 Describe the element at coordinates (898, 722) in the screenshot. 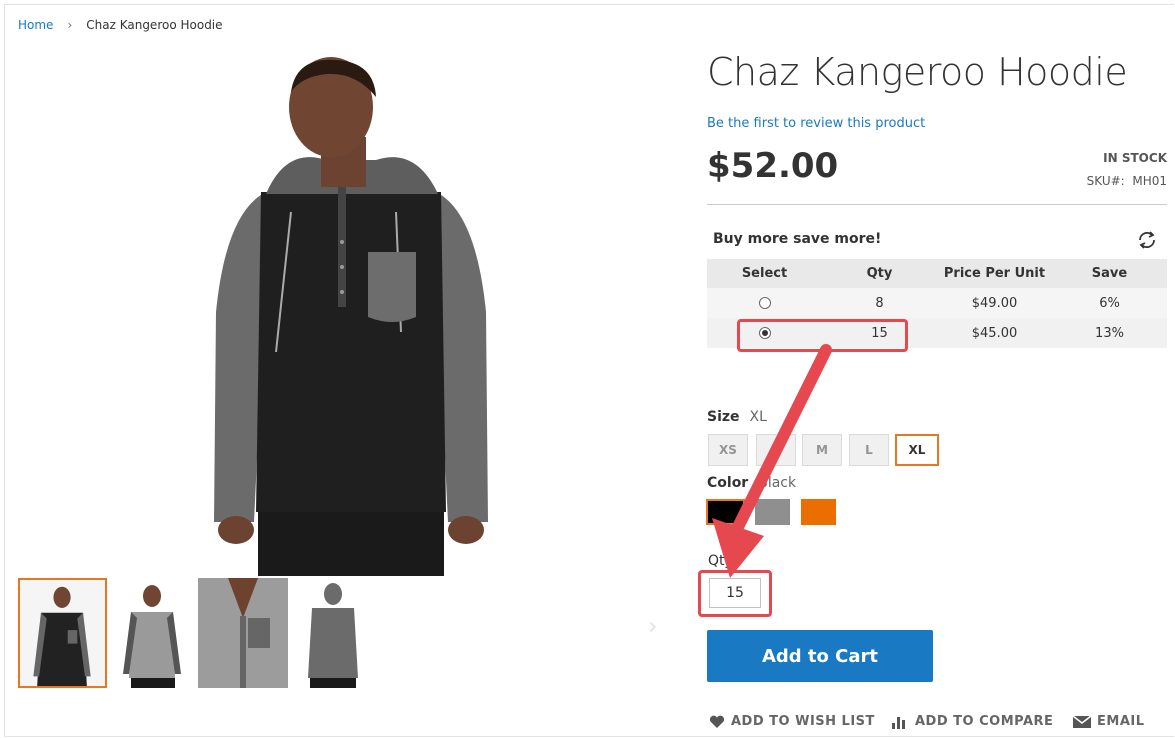

I see `compare-bars-icon` at that location.